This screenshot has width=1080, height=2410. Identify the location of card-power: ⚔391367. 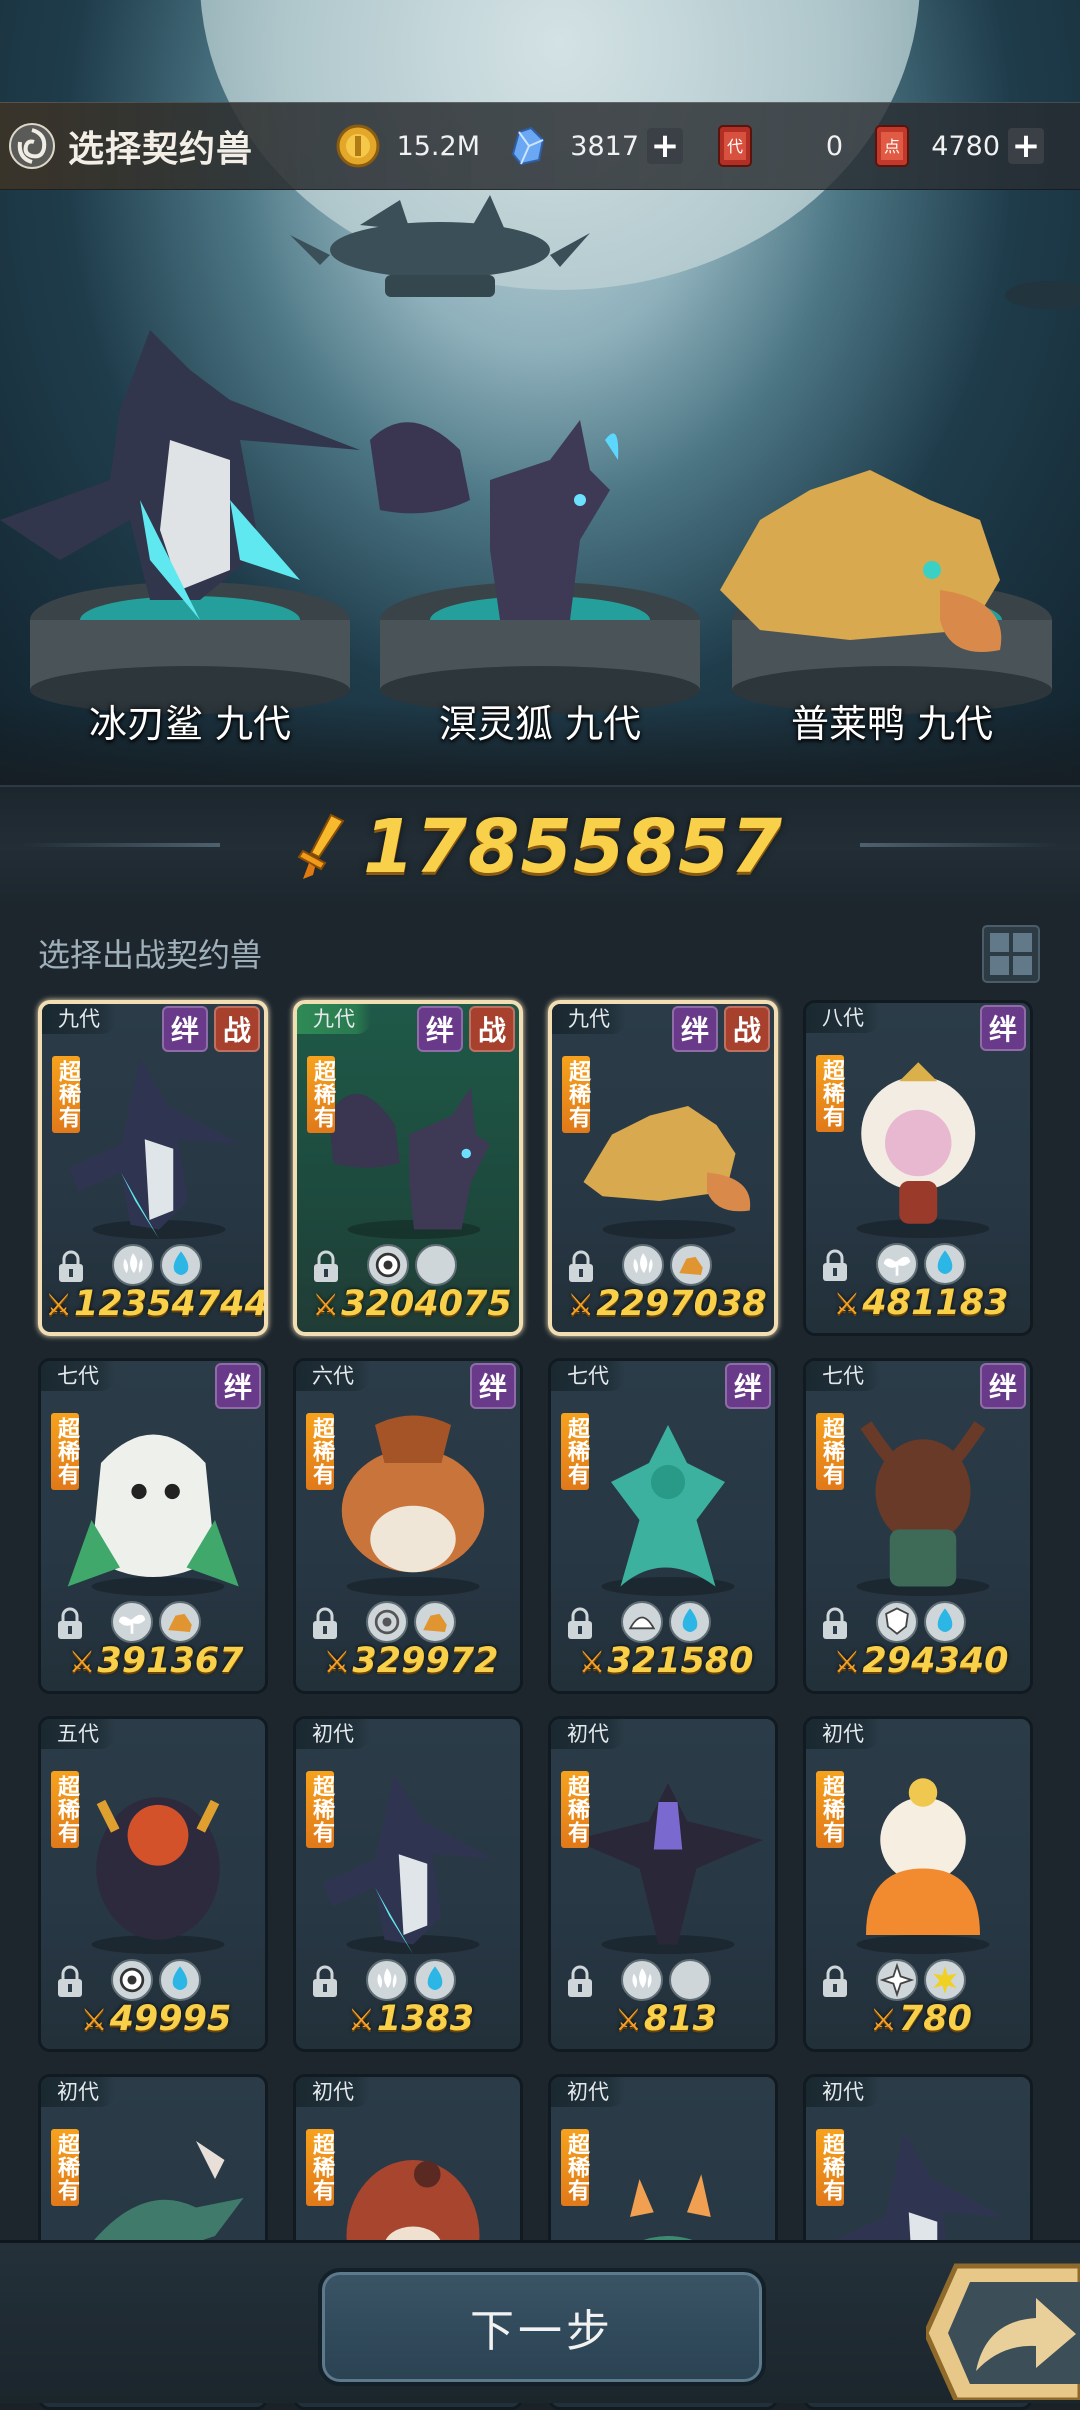
(153, 1661).